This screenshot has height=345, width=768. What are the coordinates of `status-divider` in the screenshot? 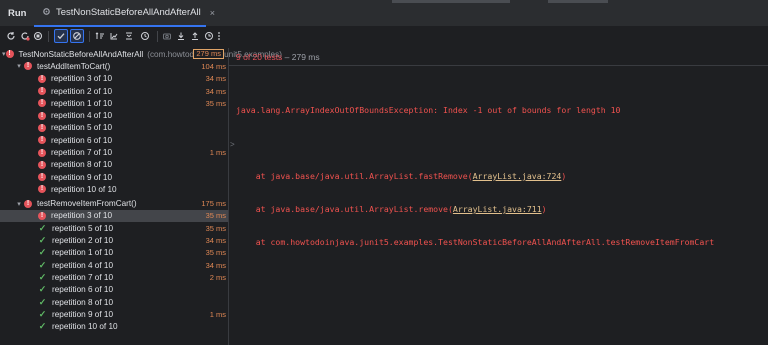 It's located at (498, 65).